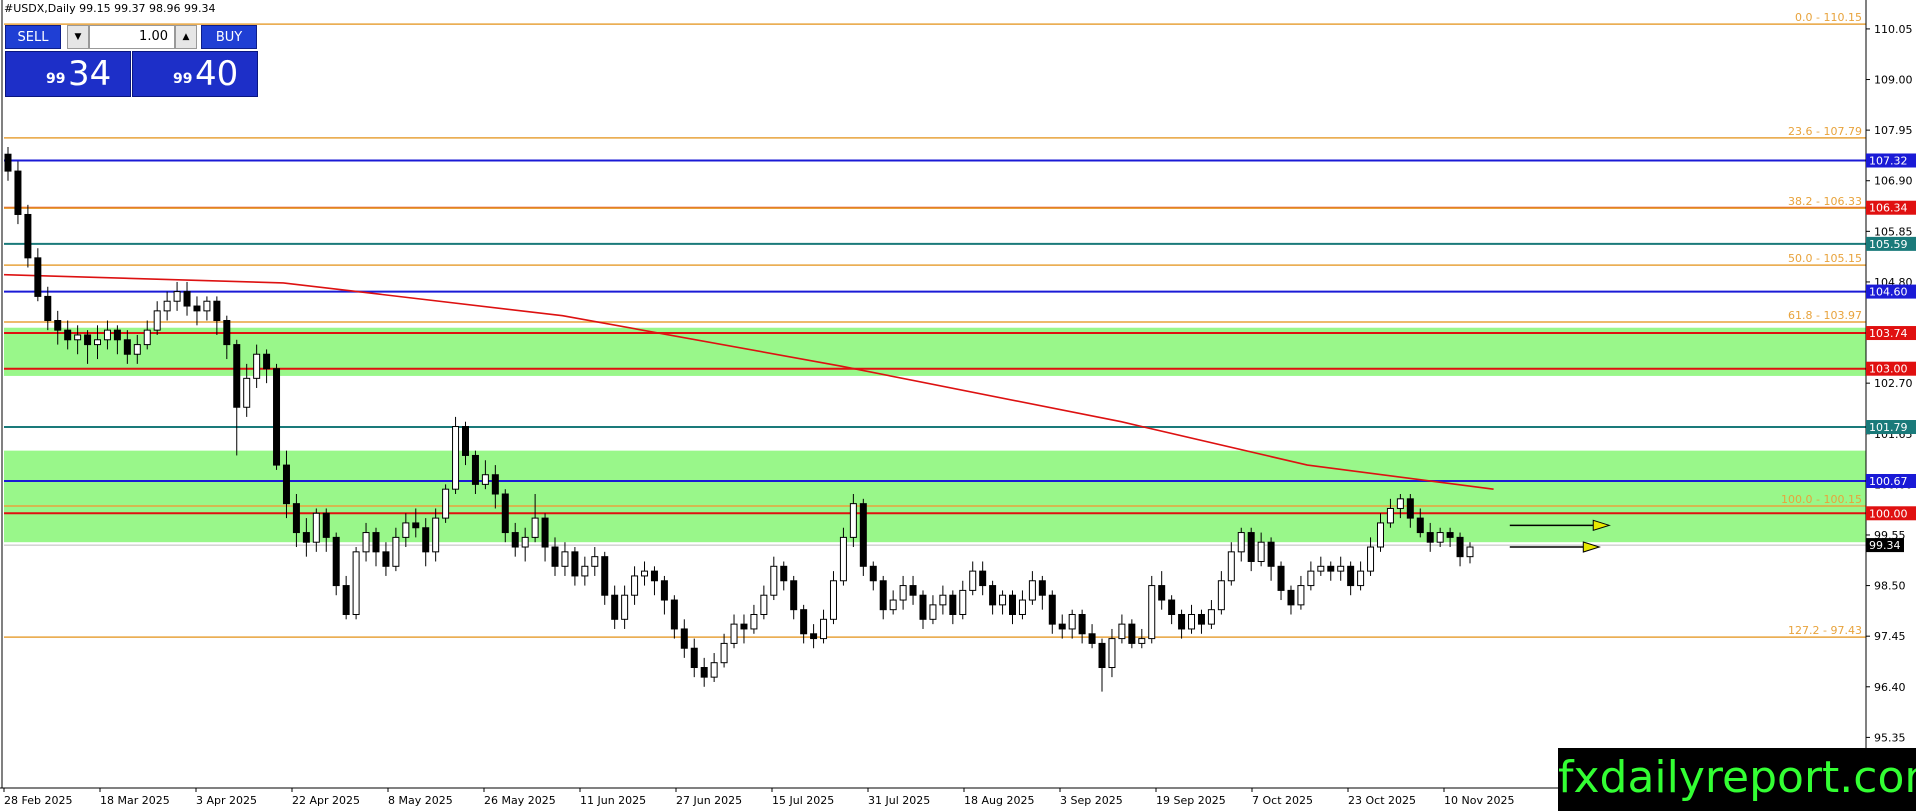 The height and width of the screenshot is (811, 1916). I want to click on x-tick-label: 8 May 2025, so click(420, 800).